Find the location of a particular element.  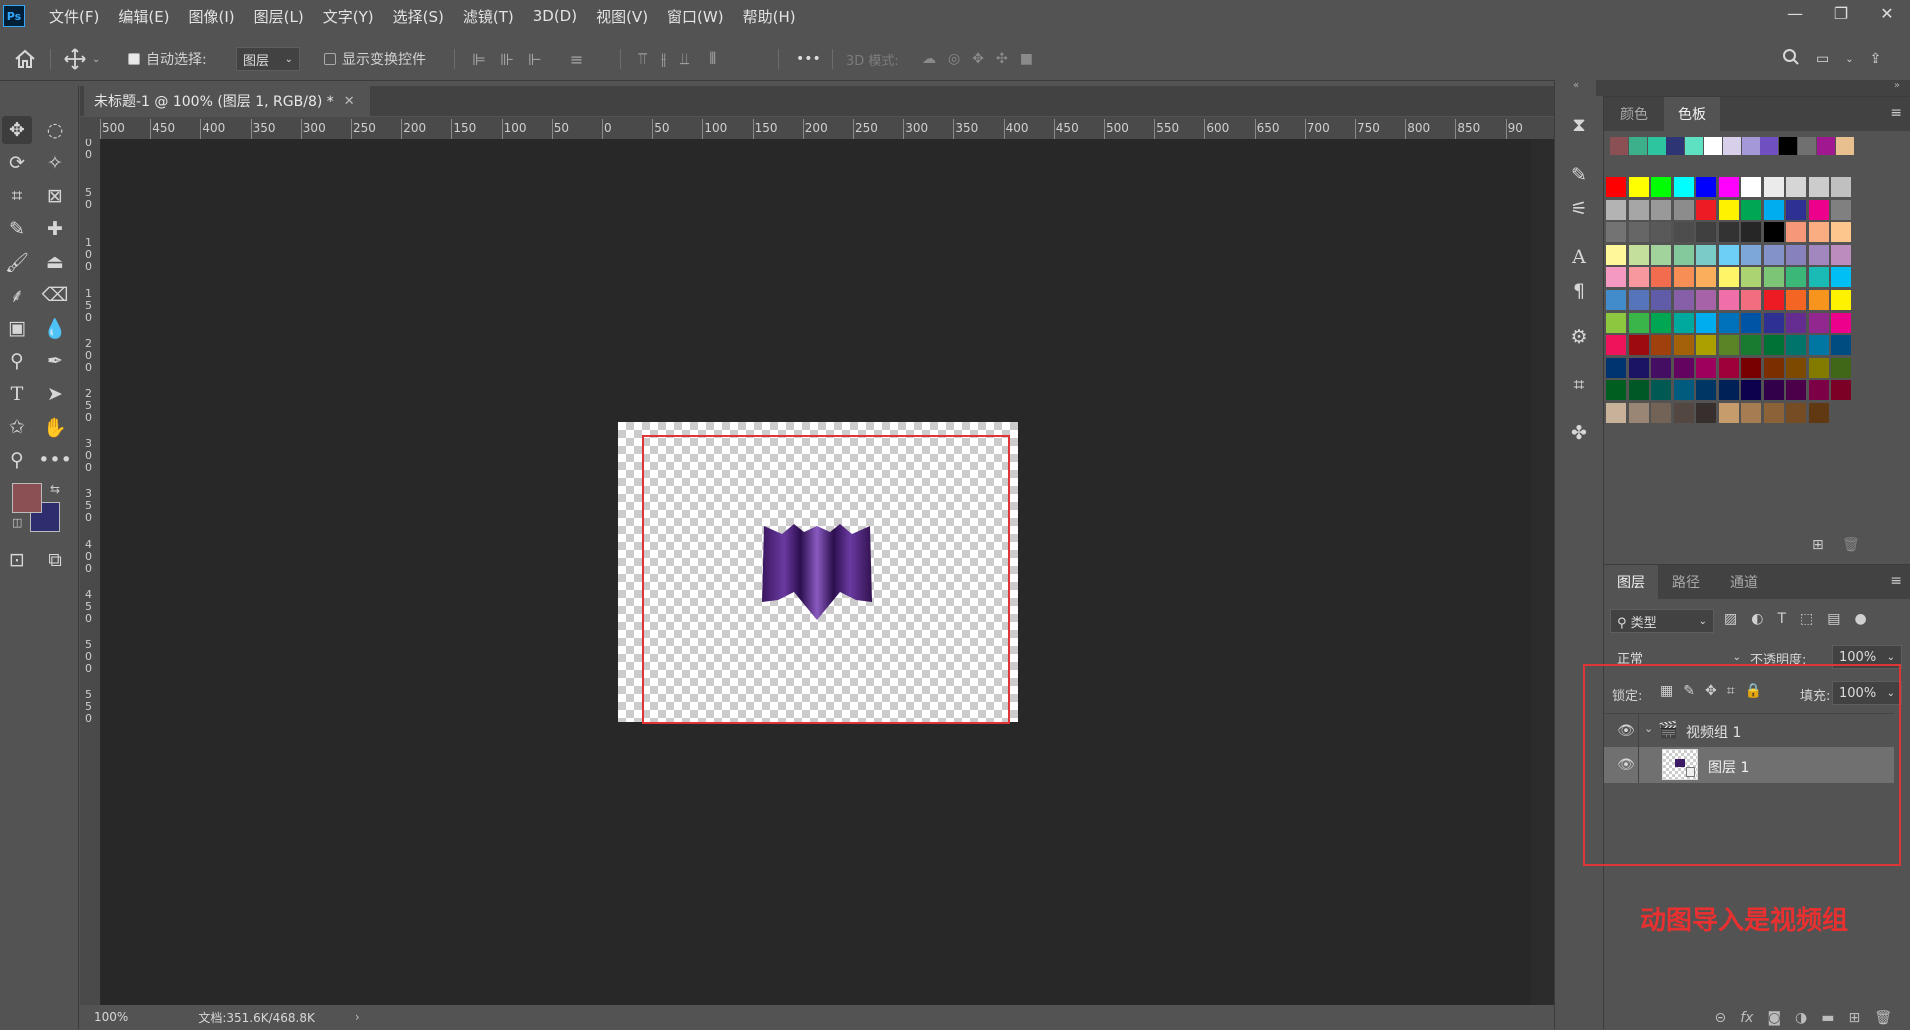

link-icon: ⊝ is located at coordinates (1720, 1018).